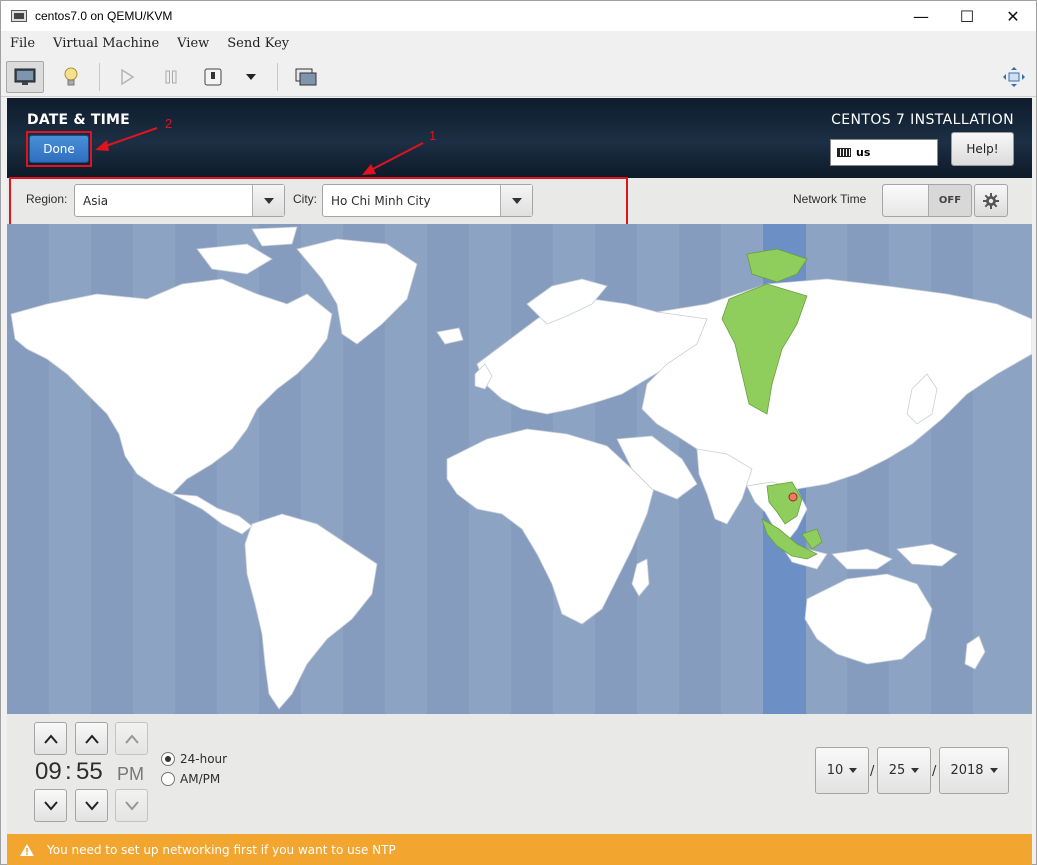 The image size is (1037, 865). What do you see at coordinates (897, 770) in the screenshot?
I see `day-value: 25` at bounding box center [897, 770].